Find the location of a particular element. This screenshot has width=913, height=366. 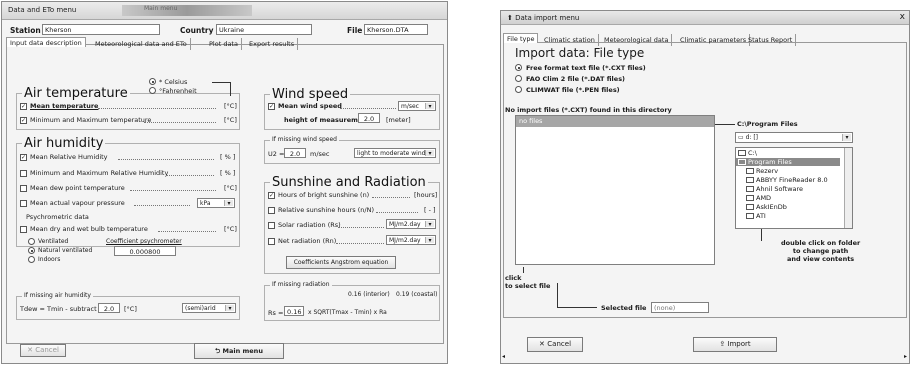

solar-checkbox is located at coordinates (271, 225).